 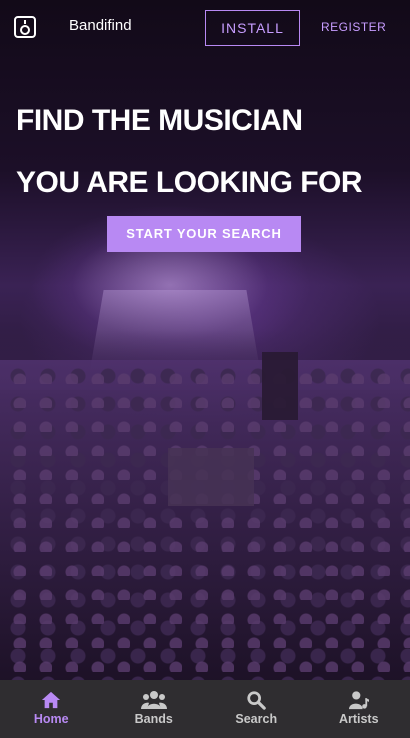 I want to click on top-header: Bandifind INSTALL REGISTER, so click(x=205, y=28).